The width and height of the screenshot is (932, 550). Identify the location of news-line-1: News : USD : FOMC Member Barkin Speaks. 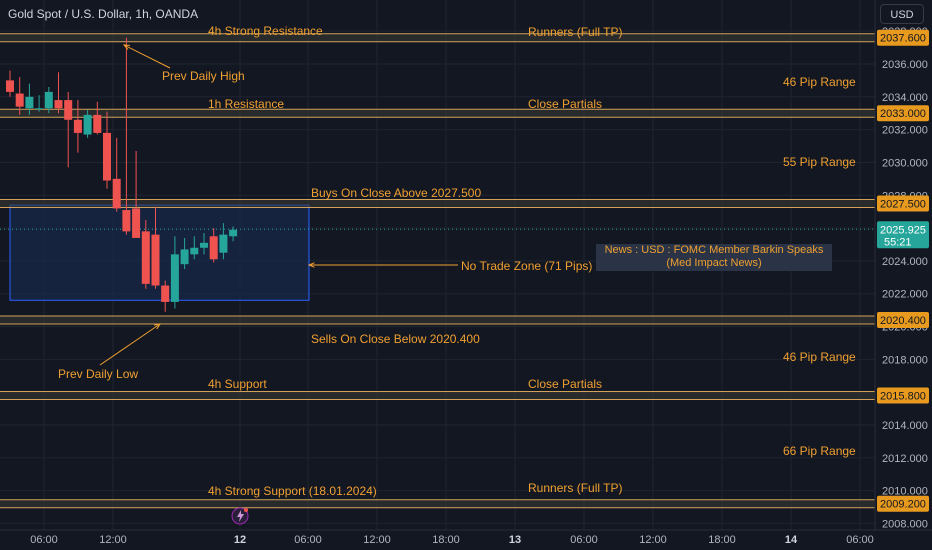
(714, 250).